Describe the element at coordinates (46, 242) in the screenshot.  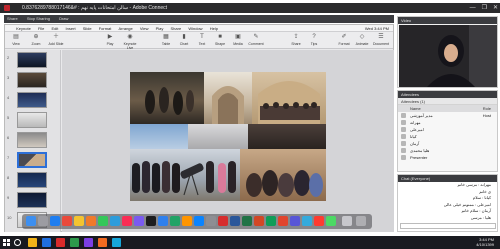
I see `edge-icon` at that location.